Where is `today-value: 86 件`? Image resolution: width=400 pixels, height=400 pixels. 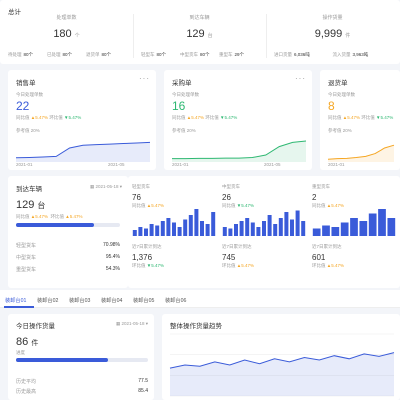
today-value: 86 件 is located at coordinates (27, 342).